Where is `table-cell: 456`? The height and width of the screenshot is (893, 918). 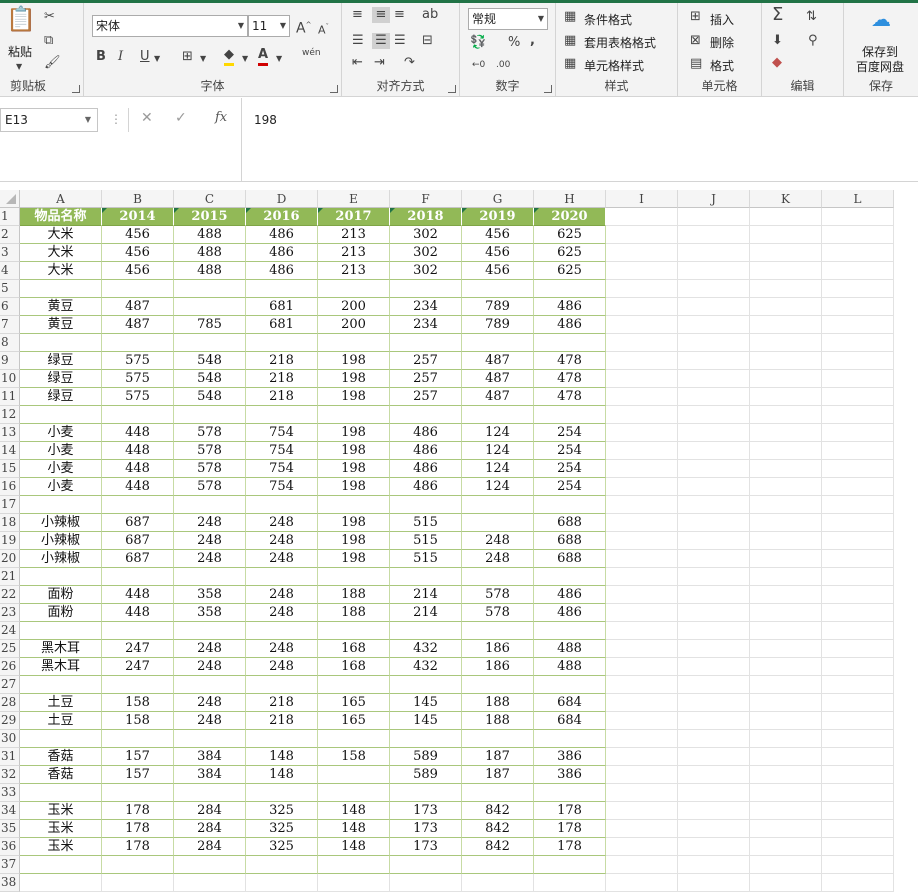
table-cell: 456 is located at coordinates (498, 253).